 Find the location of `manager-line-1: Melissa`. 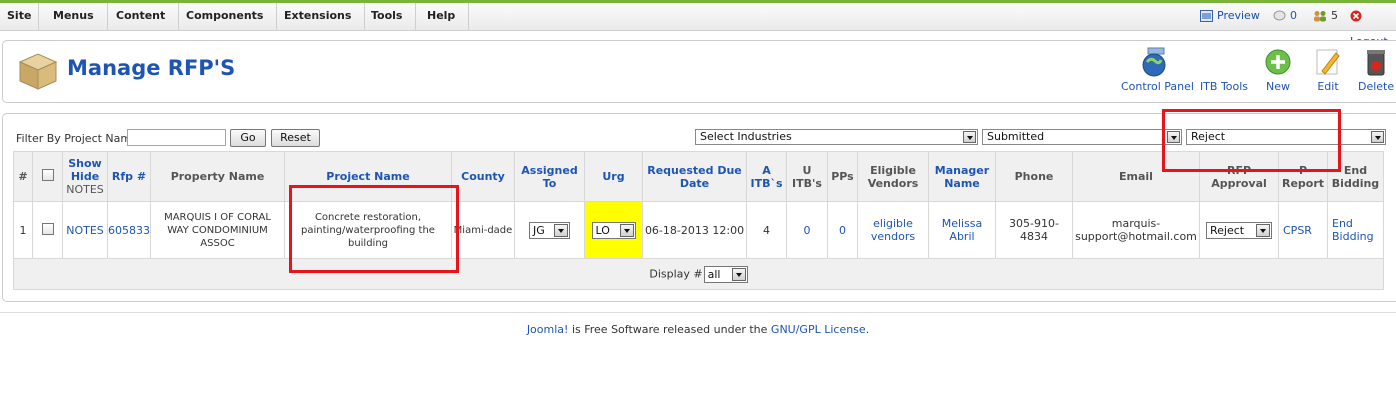

manager-line-1: Melissa is located at coordinates (962, 223).